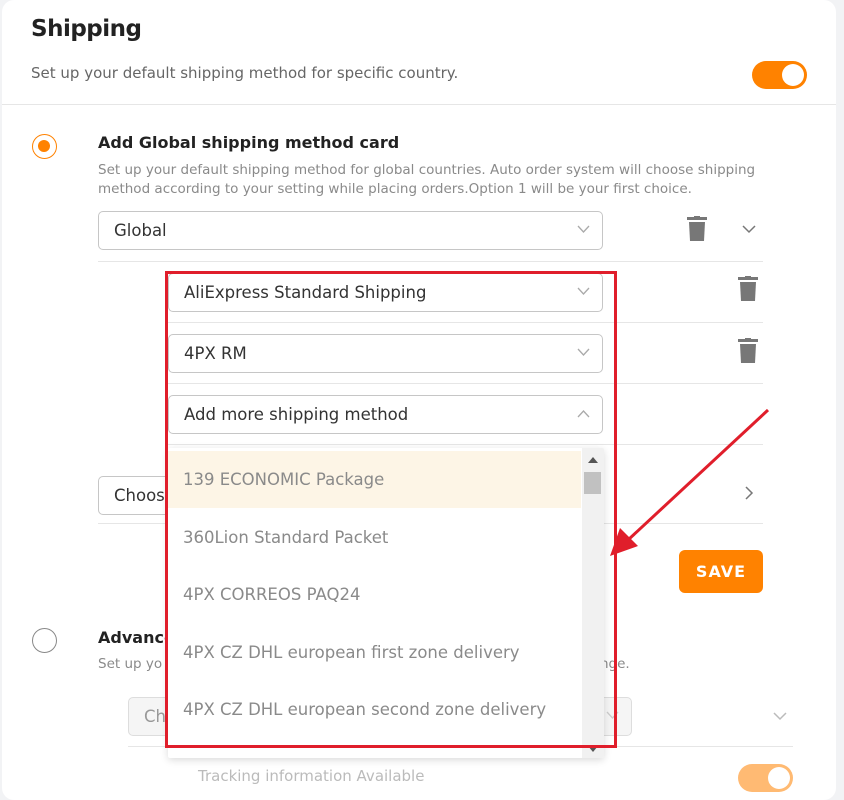 The height and width of the screenshot is (800, 844). What do you see at coordinates (419, 104) in the screenshot?
I see `header-divider` at bounding box center [419, 104].